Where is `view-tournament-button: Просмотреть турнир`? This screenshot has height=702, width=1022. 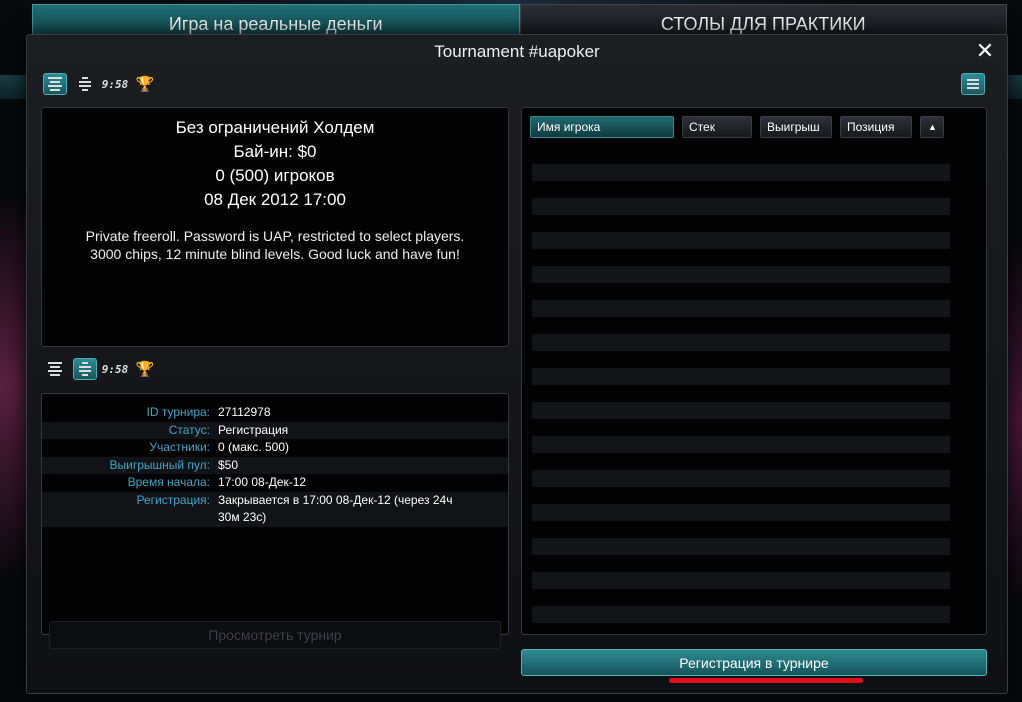
view-tournament-button: Просмотреть турнир is located at coordinates (275, 635).